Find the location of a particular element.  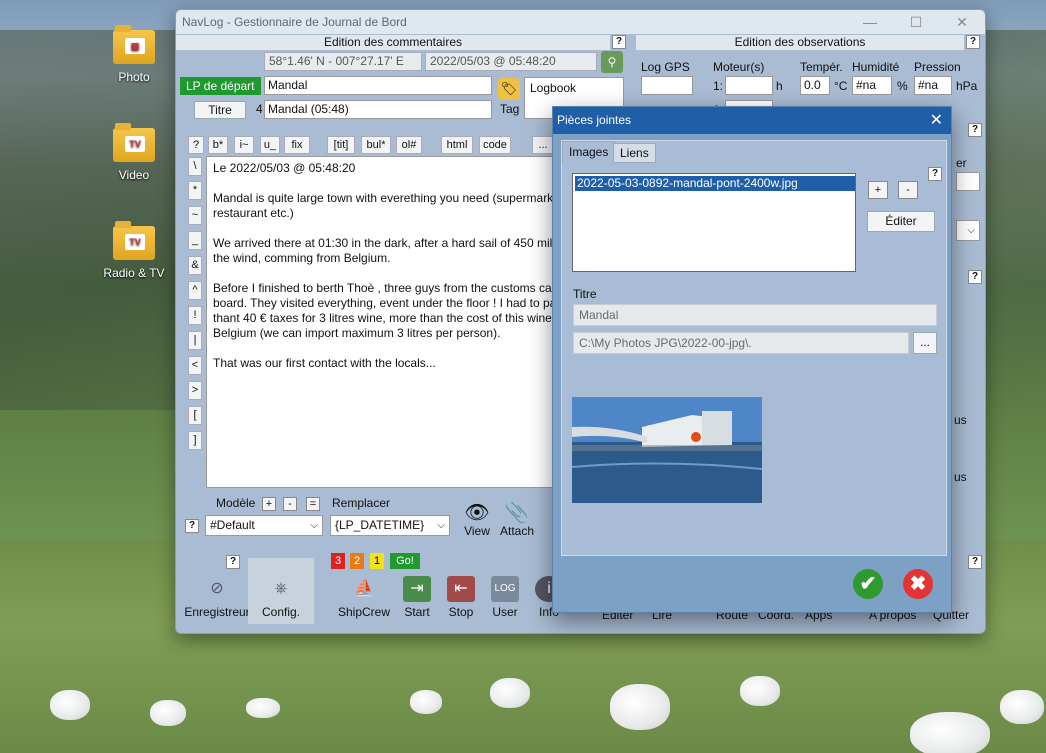

config-button: ⎈ Config. is located at coordinates (281, 591).